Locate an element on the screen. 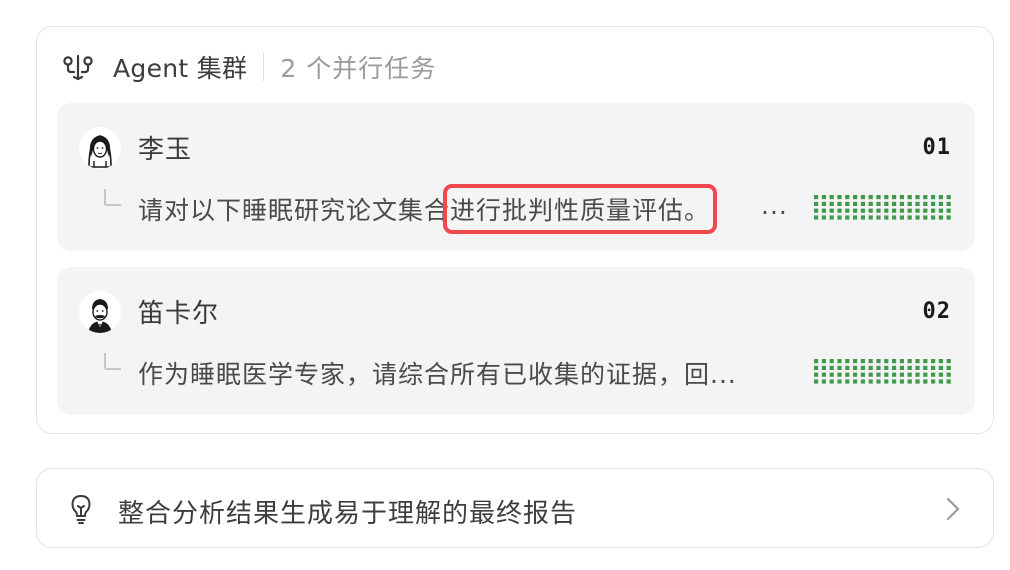 This screenshot has width=1010, height=570. parallel-task-count: 2 个并行任务 is located at coordinates (358, 68).